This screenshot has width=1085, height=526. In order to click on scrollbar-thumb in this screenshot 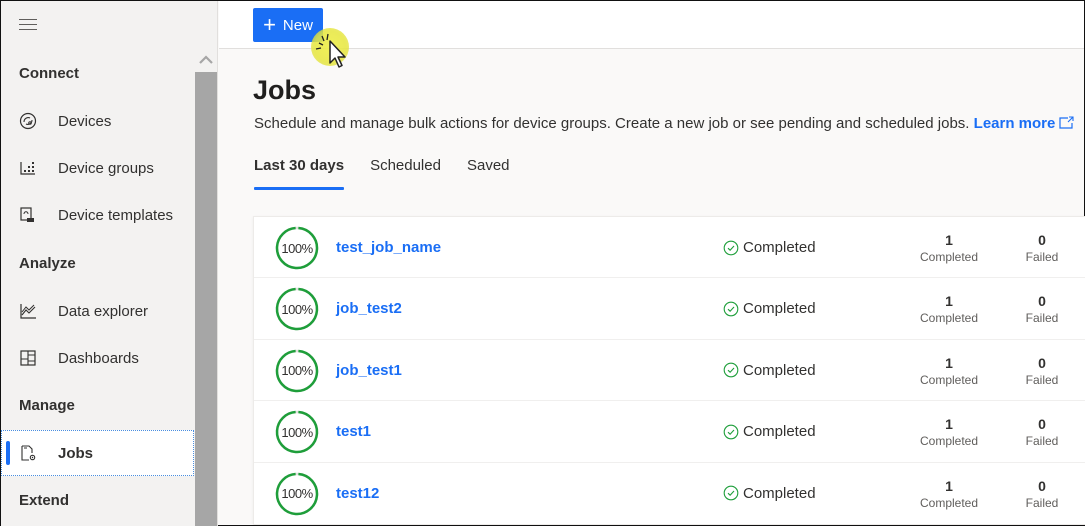, I will do `click(206, 299)`.